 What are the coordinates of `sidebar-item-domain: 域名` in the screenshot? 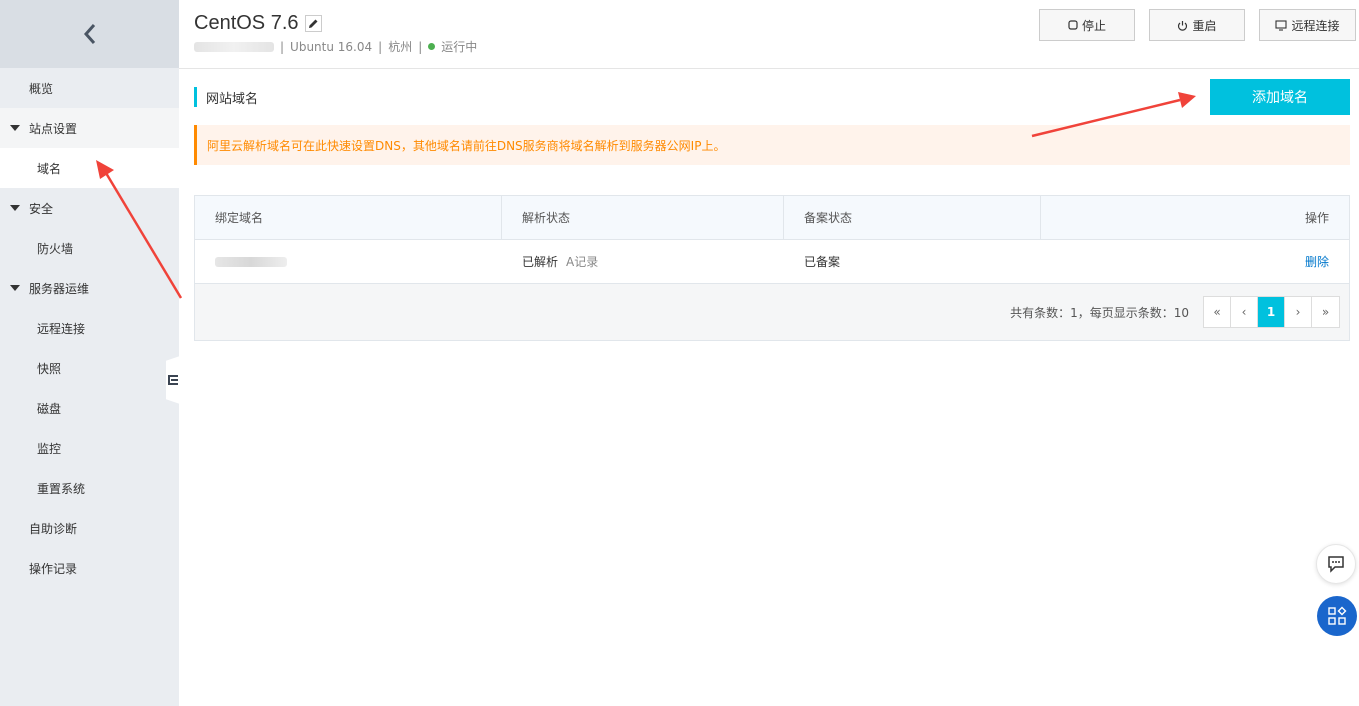 It's located at (89, 168).